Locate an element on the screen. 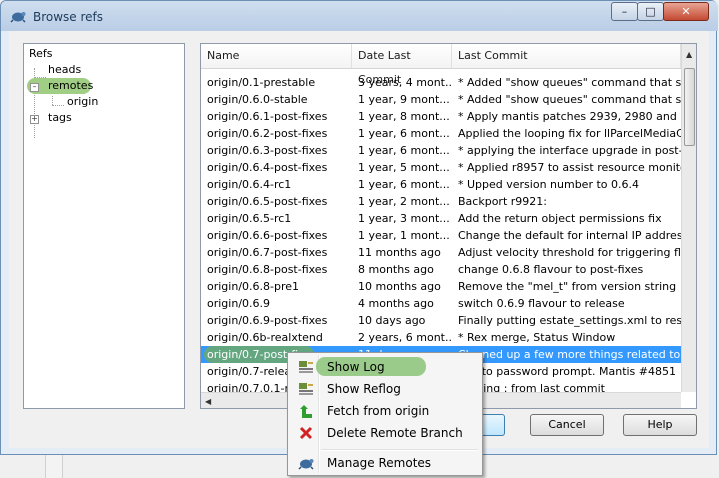  cell-date: 11 months ago is located at coordinates (399, 252).